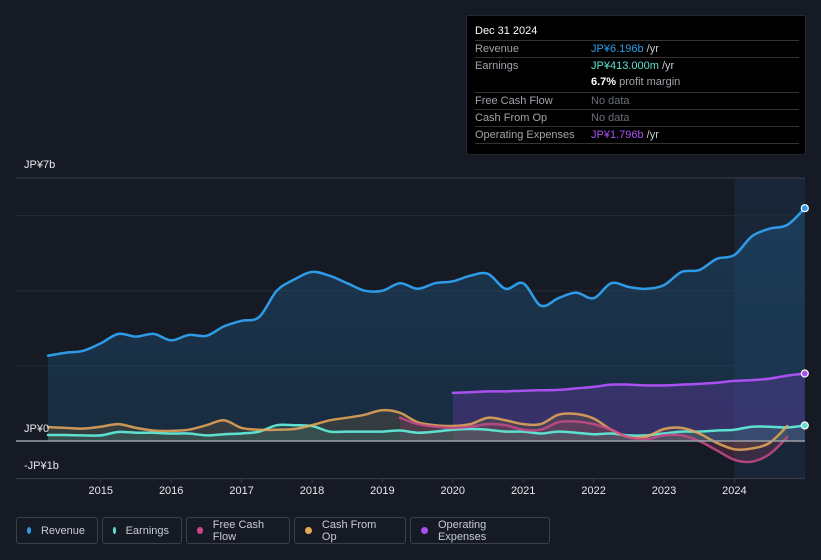 The image size is (821, 560). I want to click on legend-label: Cash From Op, so click(349, 530).